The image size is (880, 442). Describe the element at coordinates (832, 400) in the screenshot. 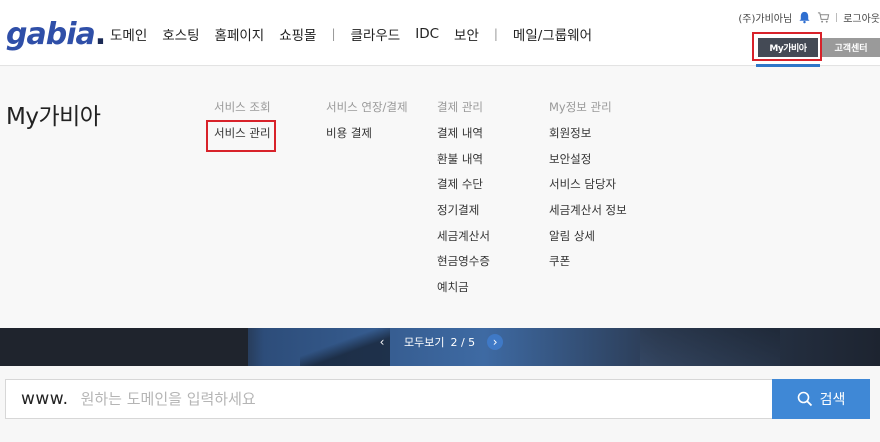

I see `search-button-label: 검색` at that location.